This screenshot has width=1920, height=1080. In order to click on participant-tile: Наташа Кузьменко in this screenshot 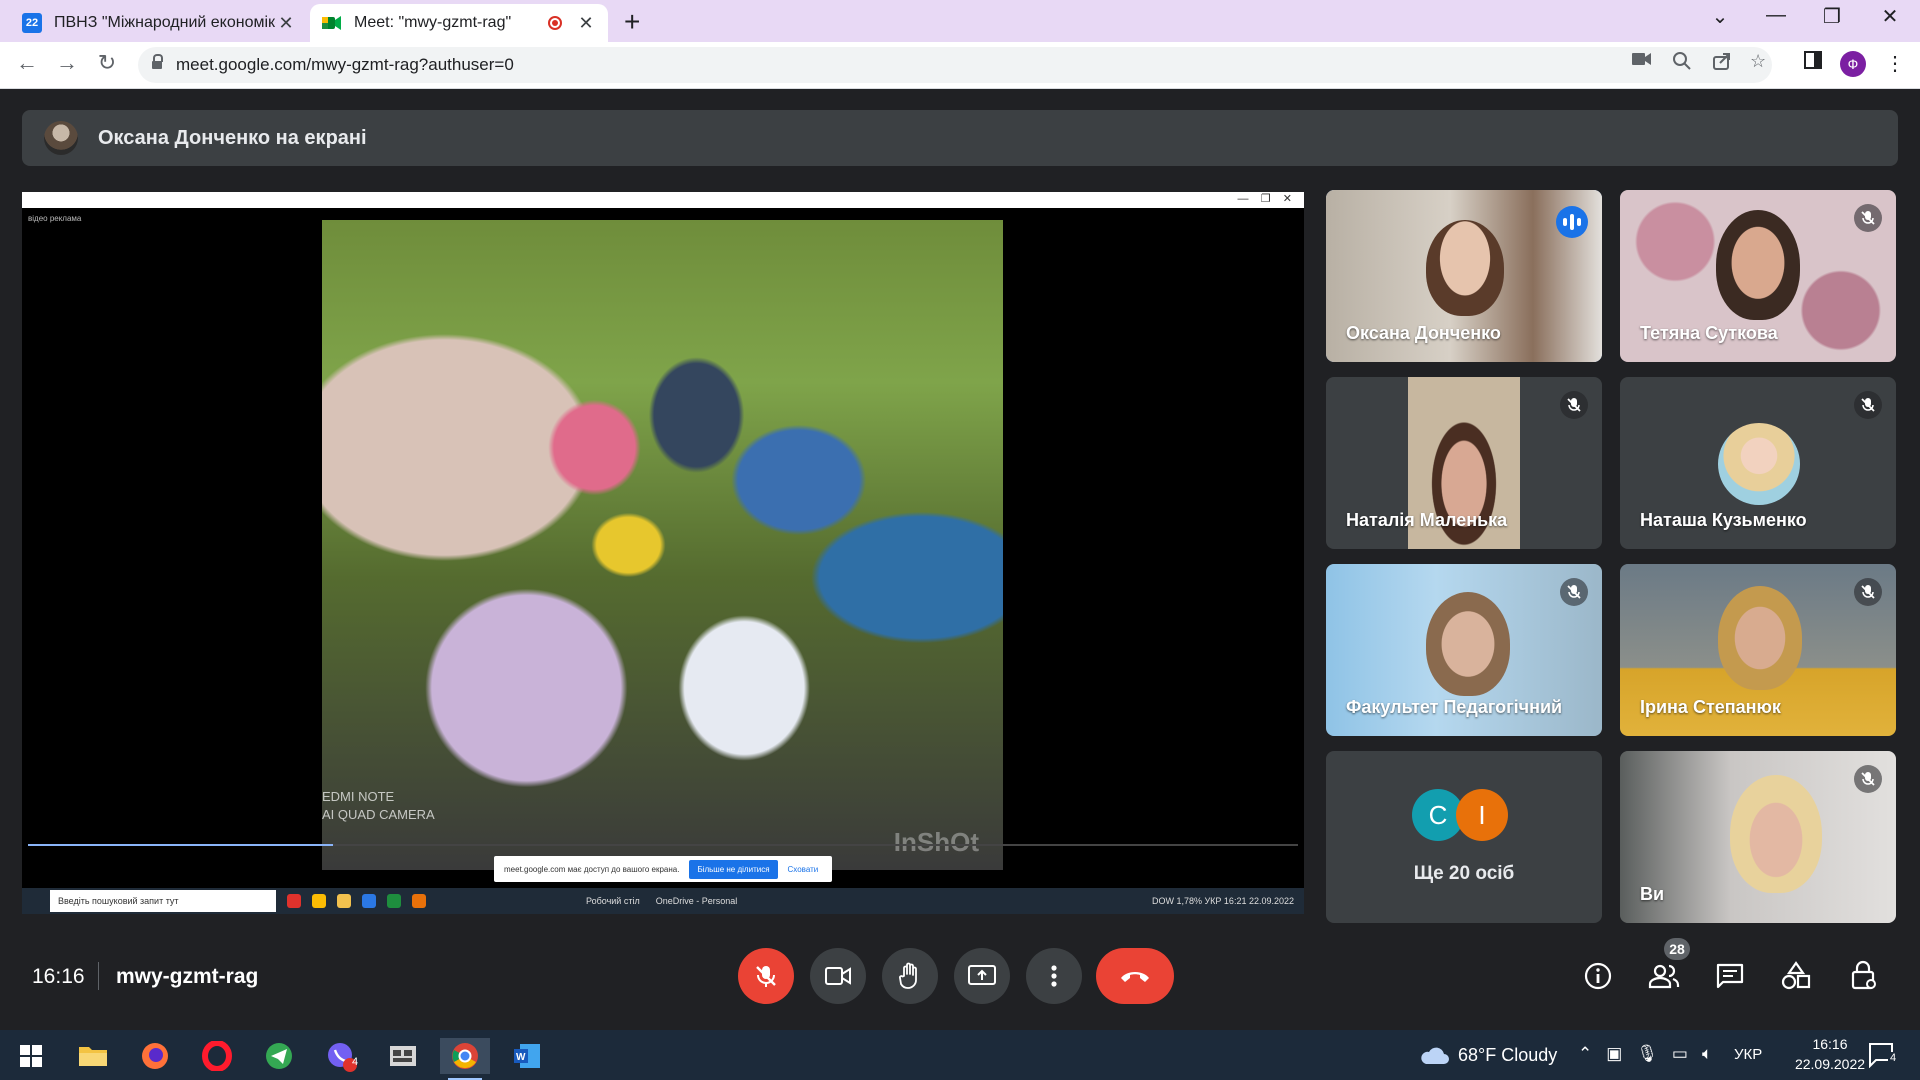, I will do `click(1758, 463)`.